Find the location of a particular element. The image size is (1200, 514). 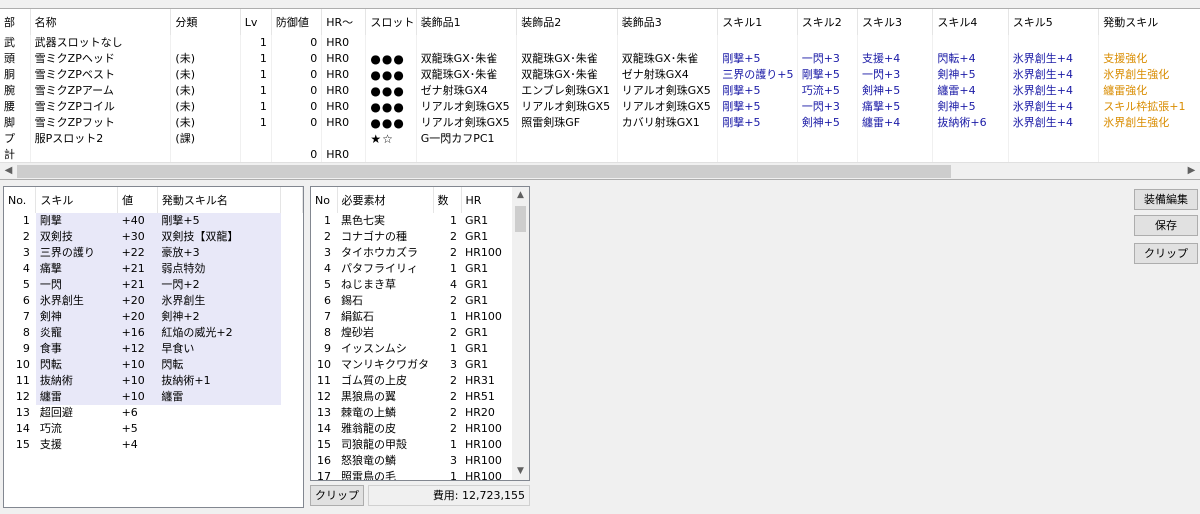

scroll-right-icon: ▶ is located at coordinates (1191, 171).